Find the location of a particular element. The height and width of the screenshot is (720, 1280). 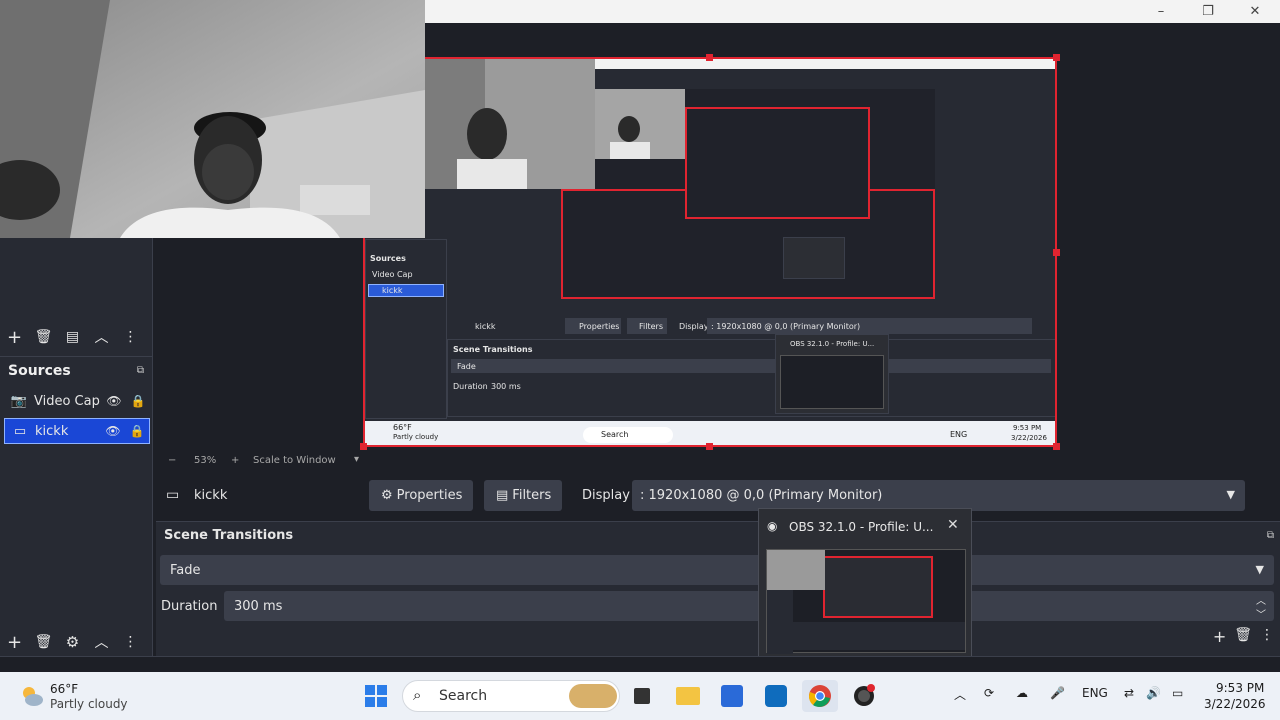

weather-desc: Partly cloudy is located at coordinates (89, 704).